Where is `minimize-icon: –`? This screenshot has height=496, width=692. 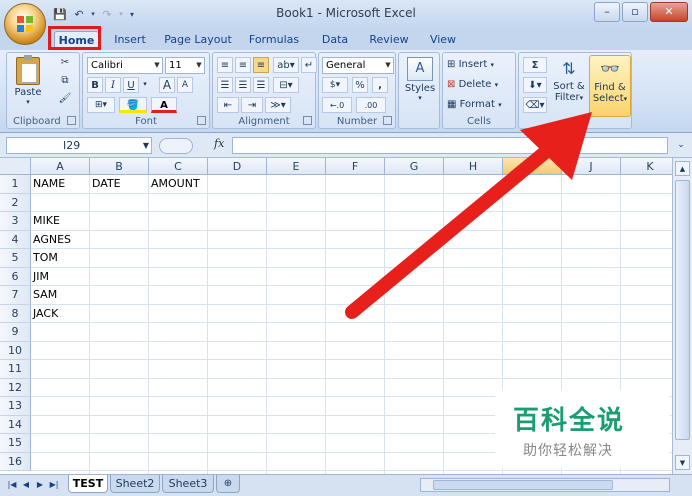 minimize-icon: – is located at coordinates (607, 12).